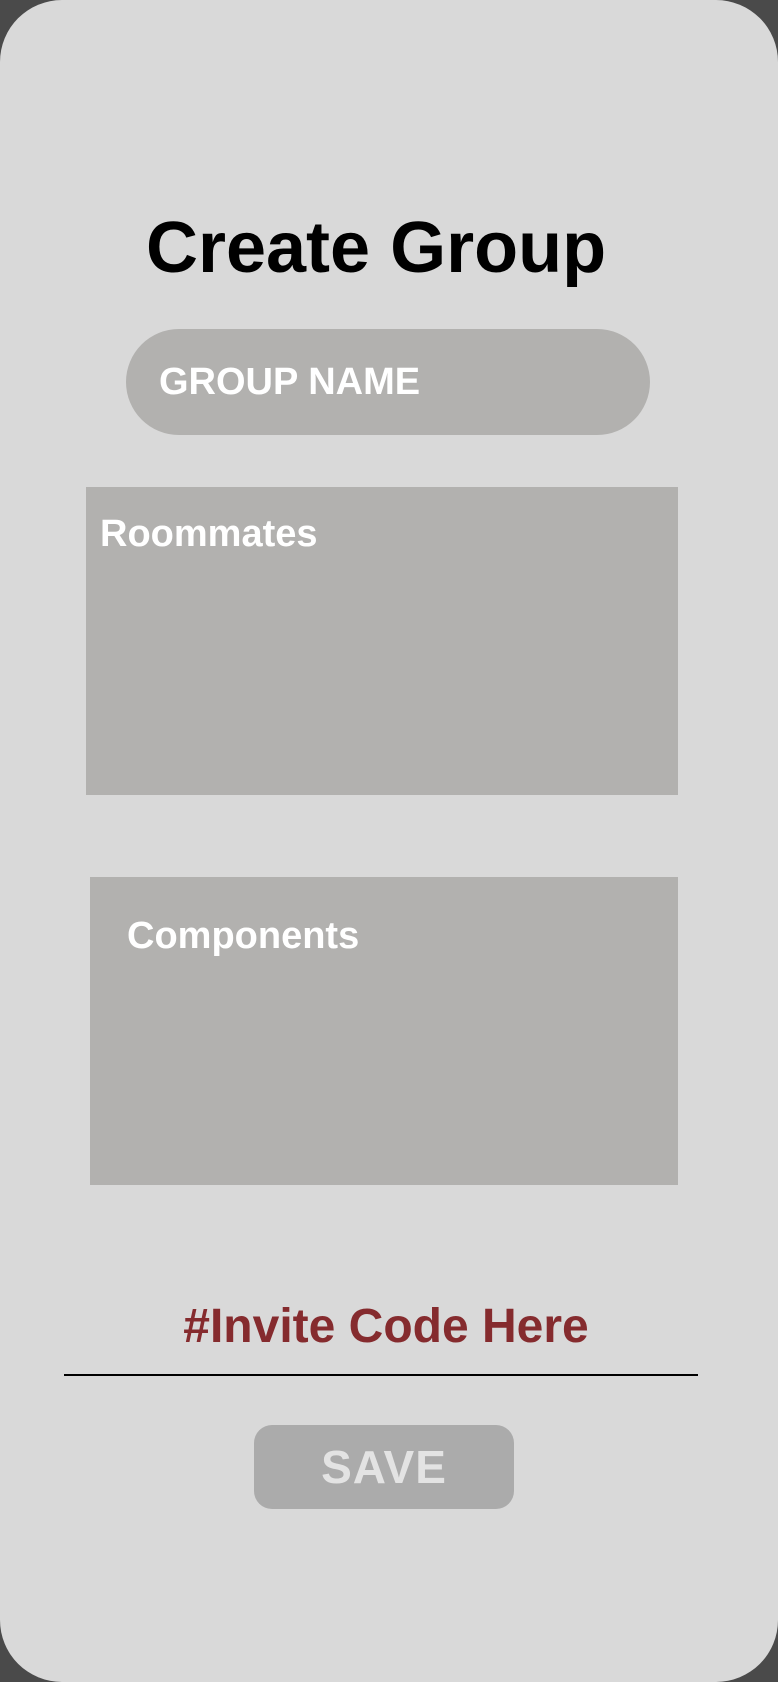 The height and width of the screenshot is (1682, 778). I want to click on components-panel: Components, so click(384, 1031).